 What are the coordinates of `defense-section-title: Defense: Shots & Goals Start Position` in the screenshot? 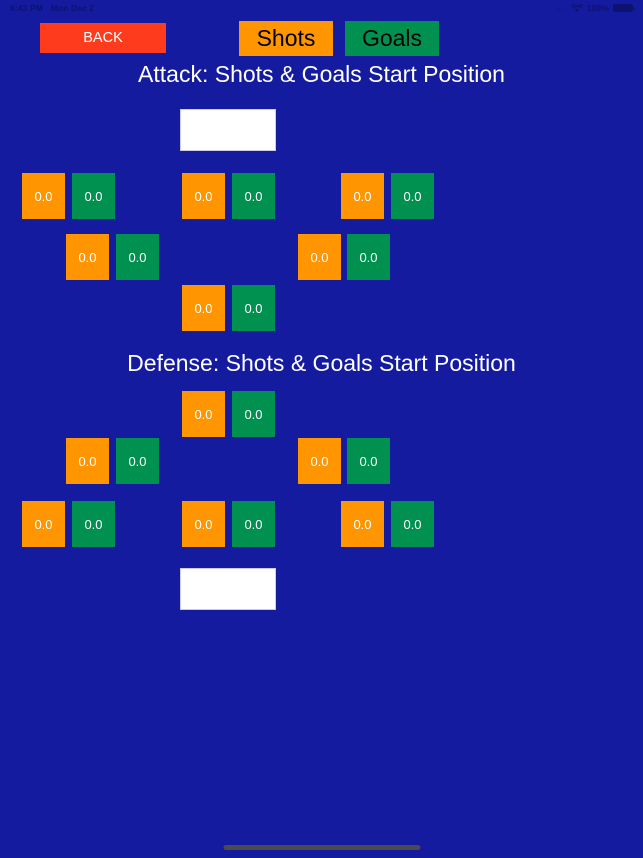 It's located at (321, 363).